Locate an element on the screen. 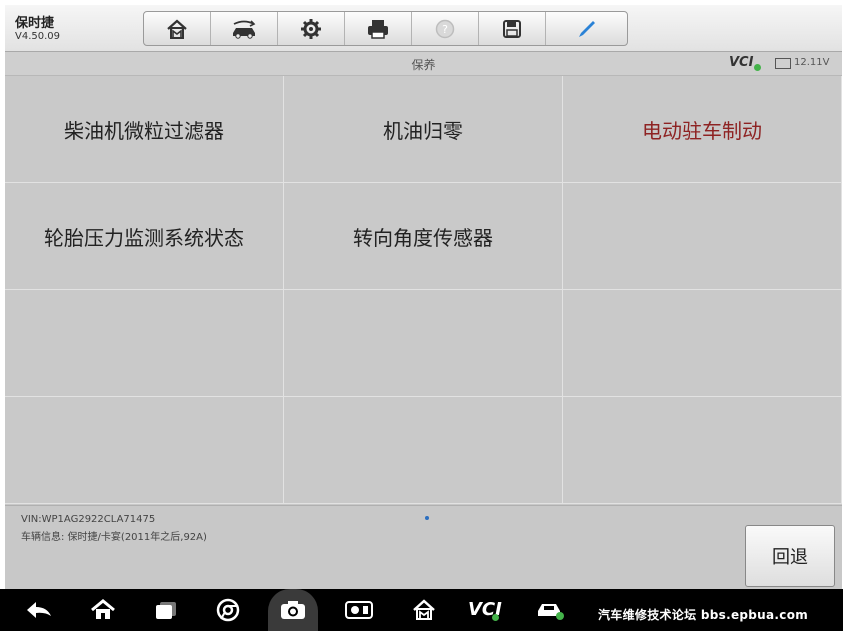 This screenshot has height=631, width=843. vehicle-info-text: 车辆信息: 保时捷/卡宴(2011年之后,92A) is located at coordinates (114, 537).